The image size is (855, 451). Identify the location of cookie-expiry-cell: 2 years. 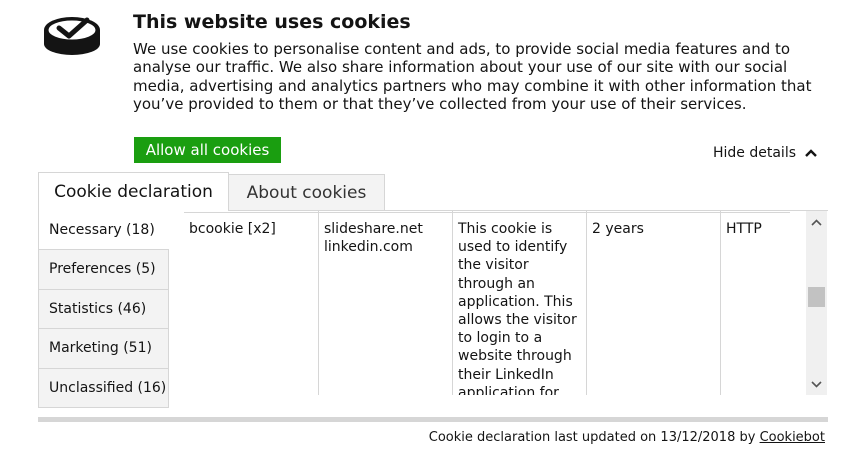
(653, 303).